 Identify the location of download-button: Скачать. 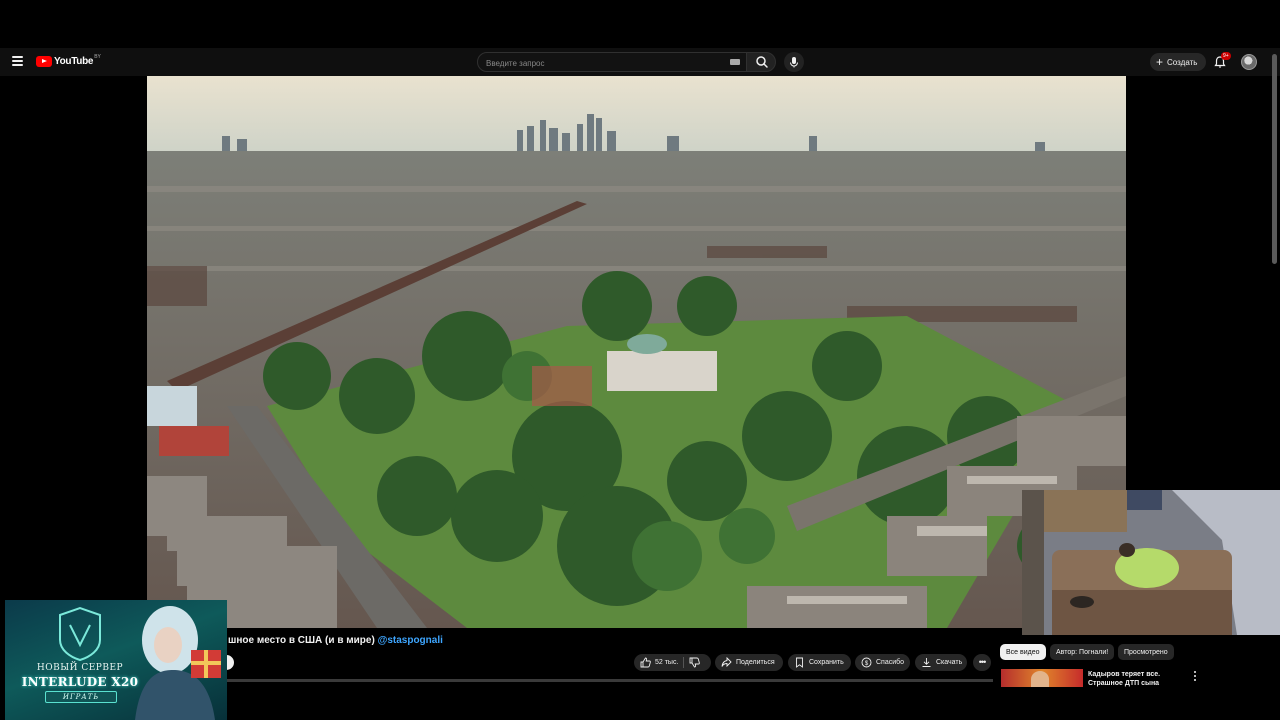
(941, 662).